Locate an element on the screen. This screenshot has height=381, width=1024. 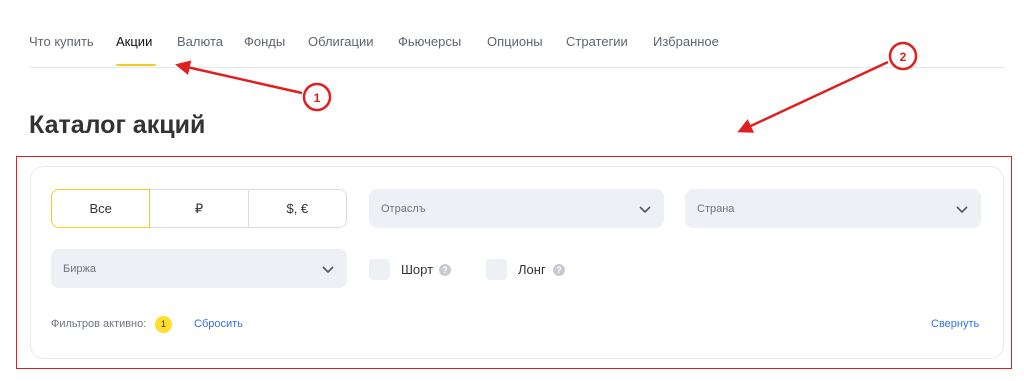
annotation-marker-1-text: 1 is located at coordinates (317, 98).